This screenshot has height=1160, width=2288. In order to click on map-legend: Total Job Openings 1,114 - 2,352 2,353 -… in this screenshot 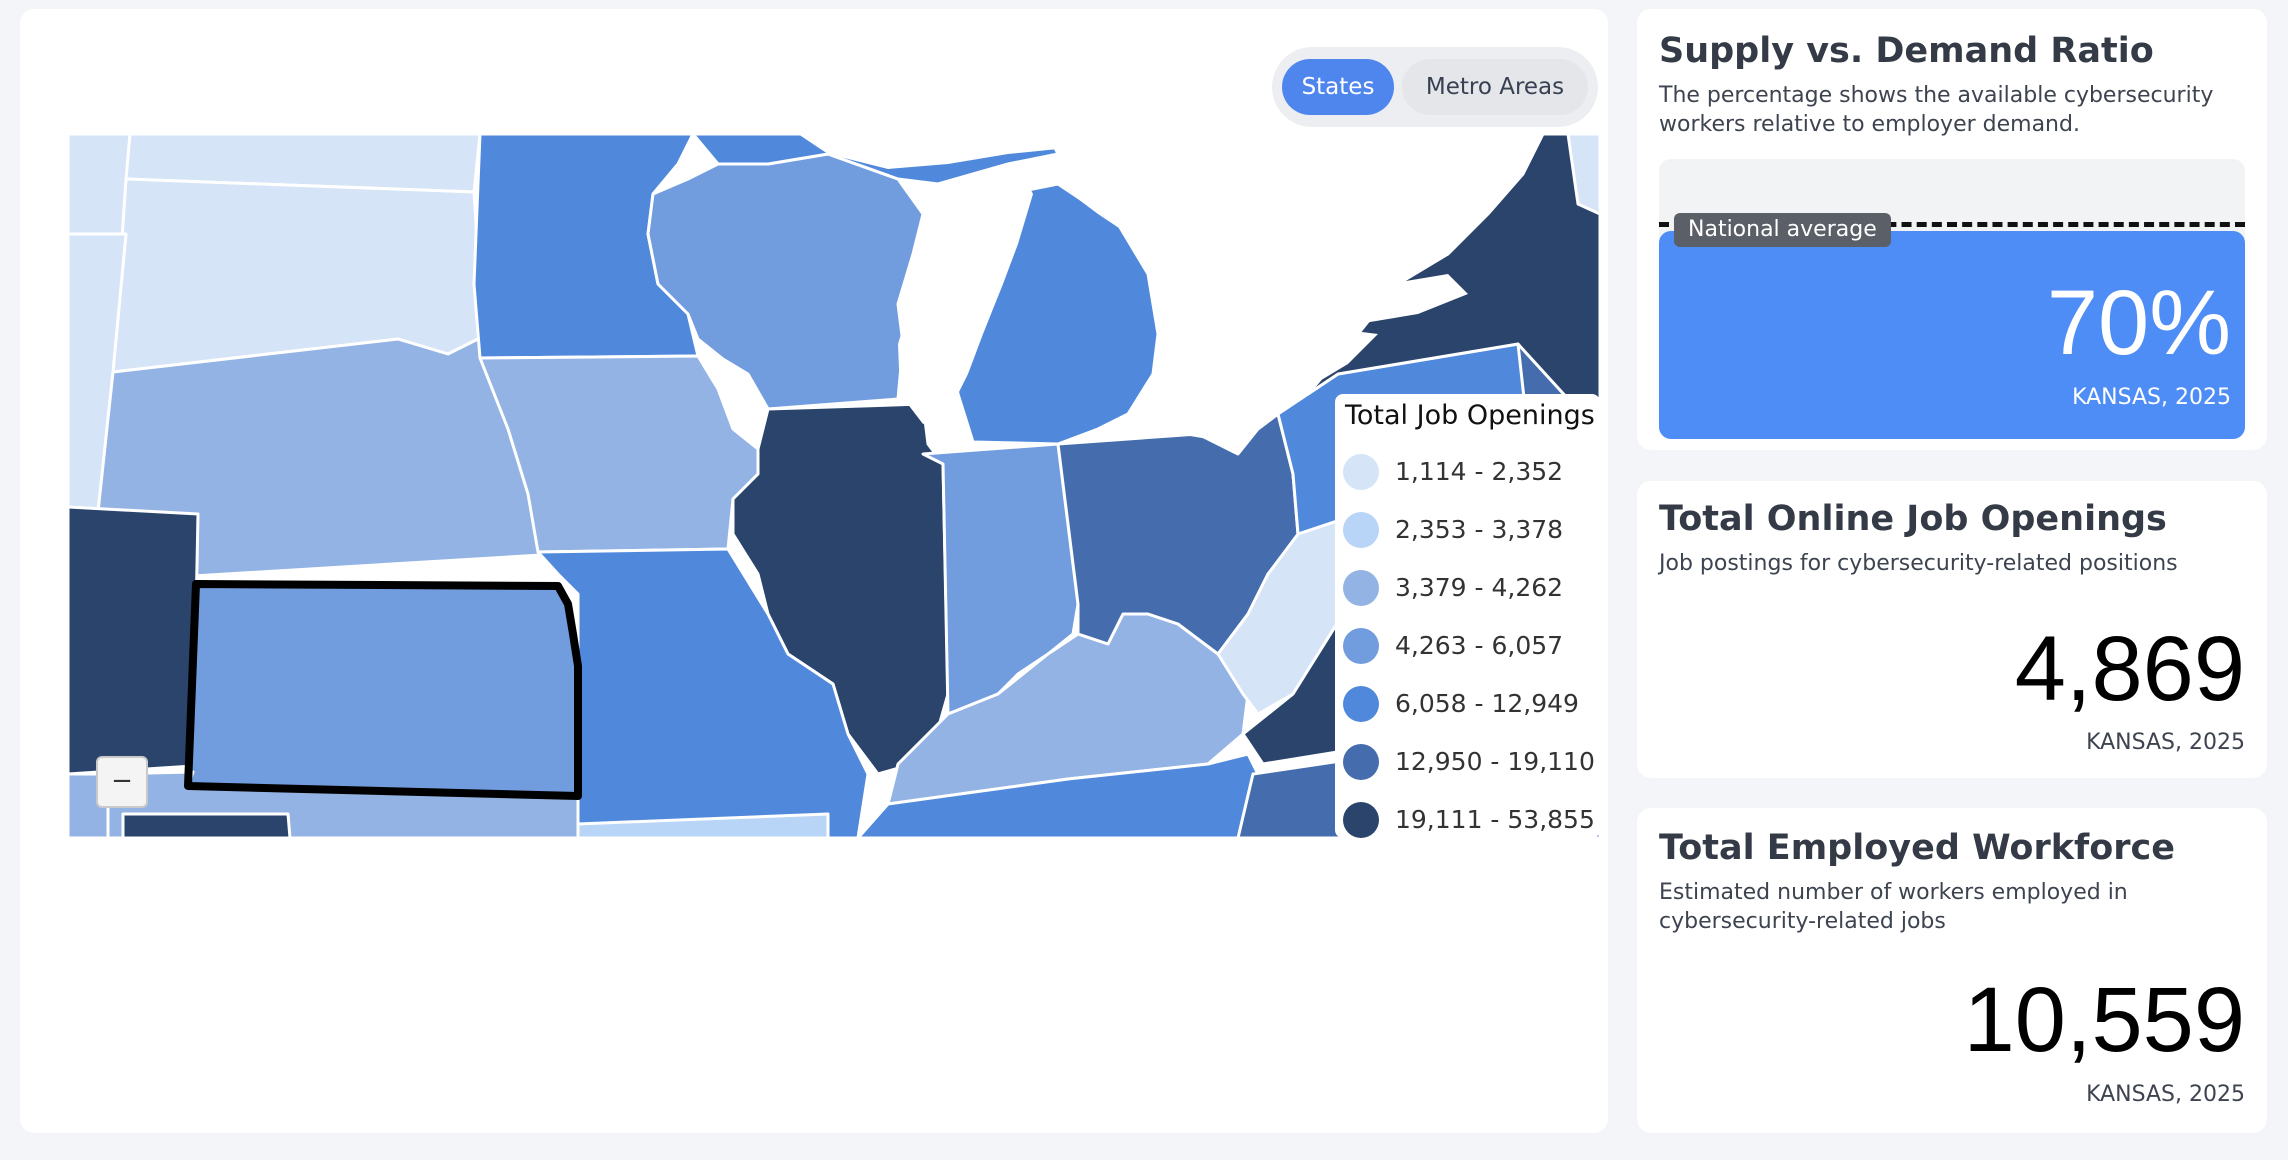, I will do `click(1467, 616)`.